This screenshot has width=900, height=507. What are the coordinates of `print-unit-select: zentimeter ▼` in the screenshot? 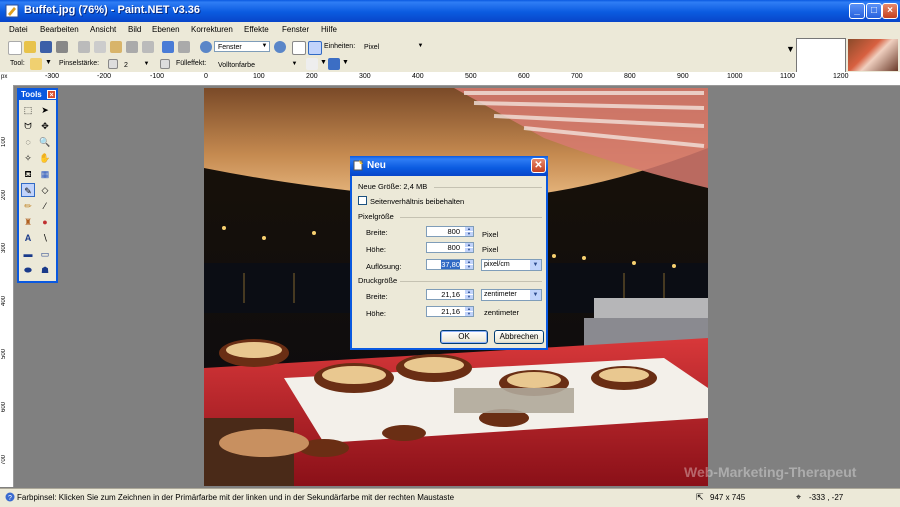 It's located at (511, 295).